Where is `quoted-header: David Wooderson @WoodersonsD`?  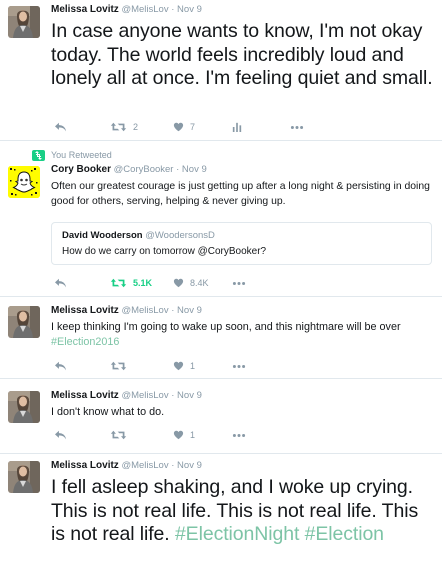
quoted-header: David Wooderson @WoodersonsD is located at coordinates (241, 236).